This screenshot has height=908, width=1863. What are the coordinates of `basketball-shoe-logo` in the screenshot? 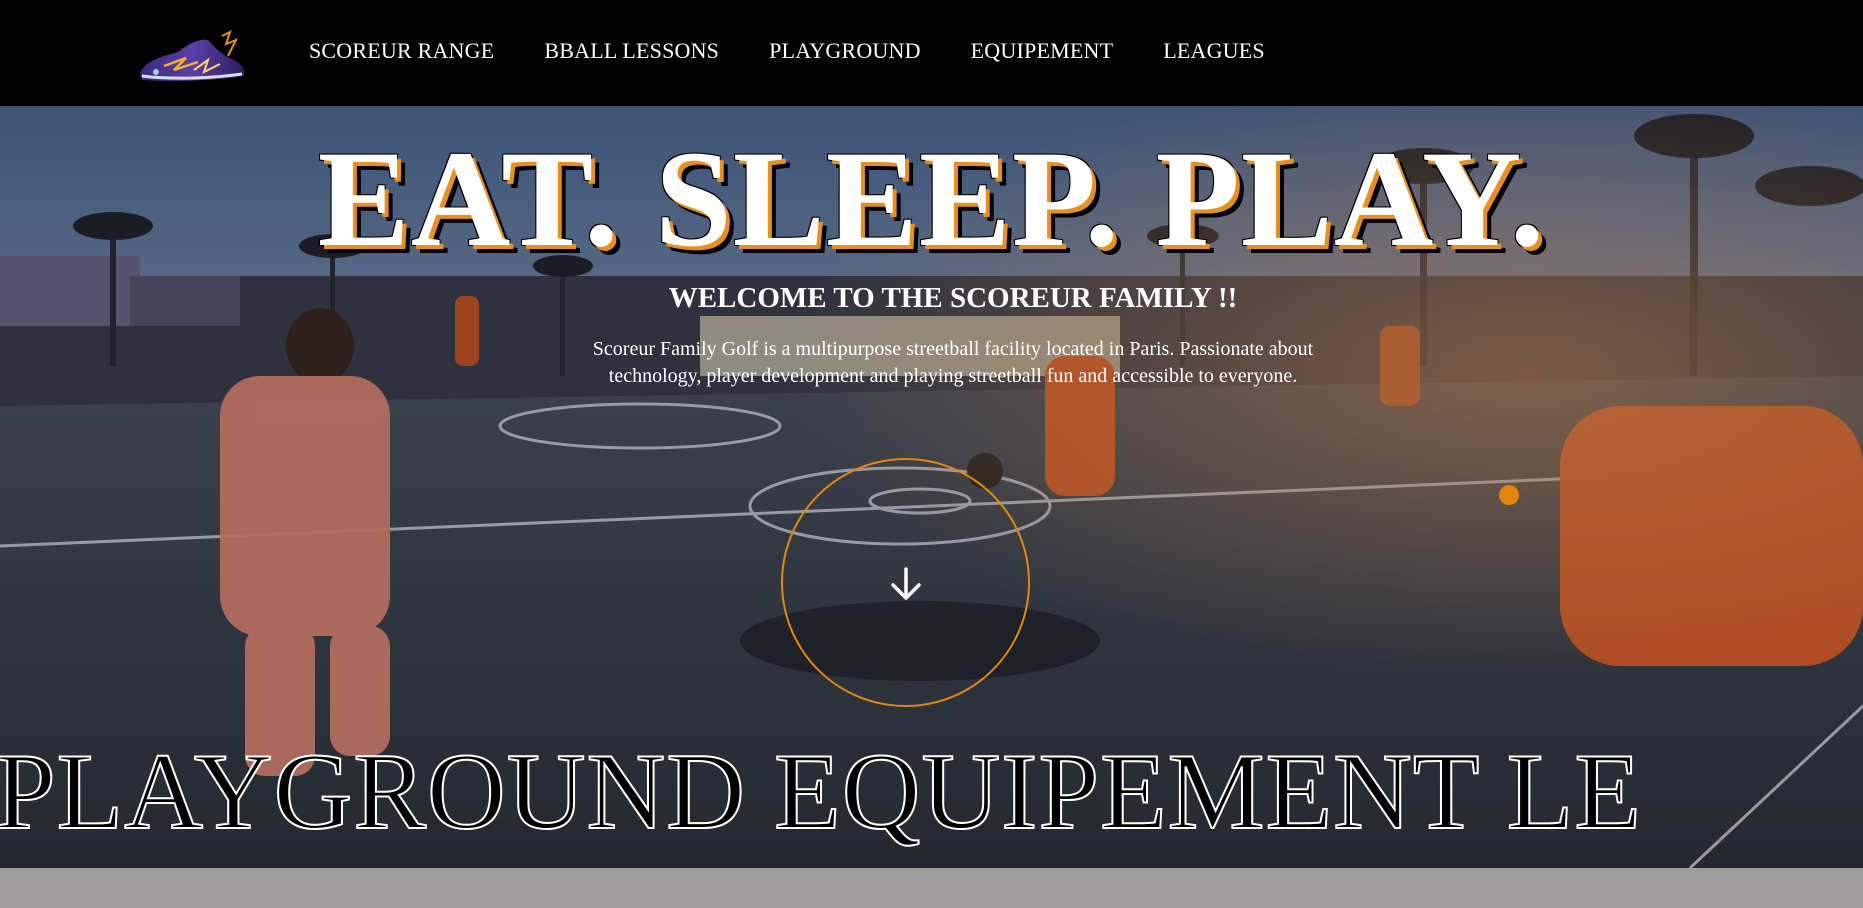 It's located at (193, 59).